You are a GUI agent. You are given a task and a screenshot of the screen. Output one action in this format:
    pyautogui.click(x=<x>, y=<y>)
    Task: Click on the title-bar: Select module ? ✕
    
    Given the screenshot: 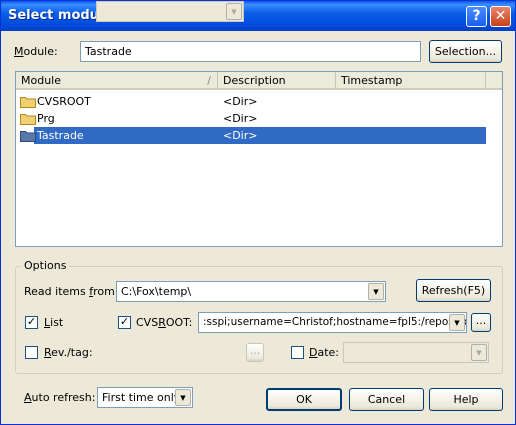 What is the action you would take?
    pyautogui.click(x=258, y=16)
    